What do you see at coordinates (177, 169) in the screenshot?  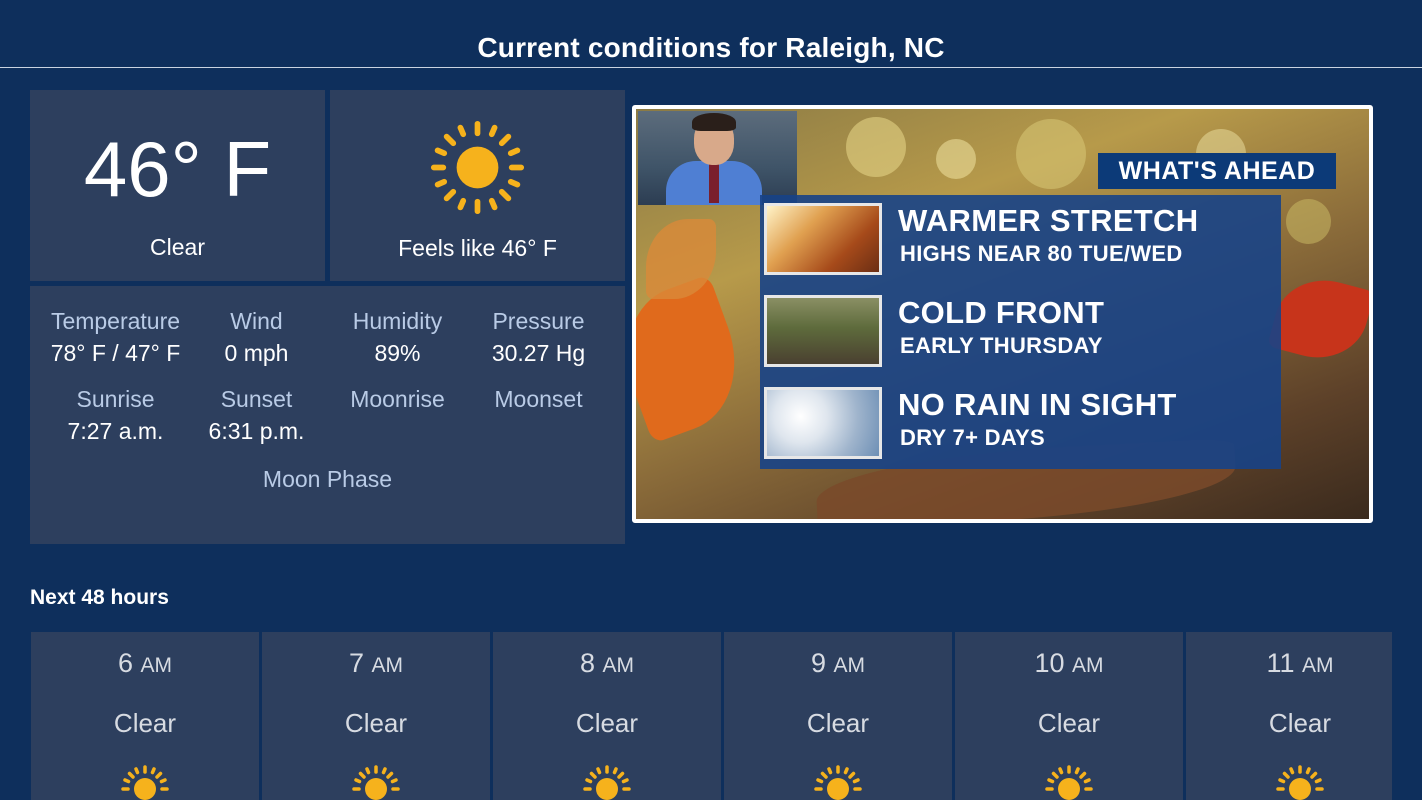 I see `current-temperature: 46° F` at bounding box center [177, 169].